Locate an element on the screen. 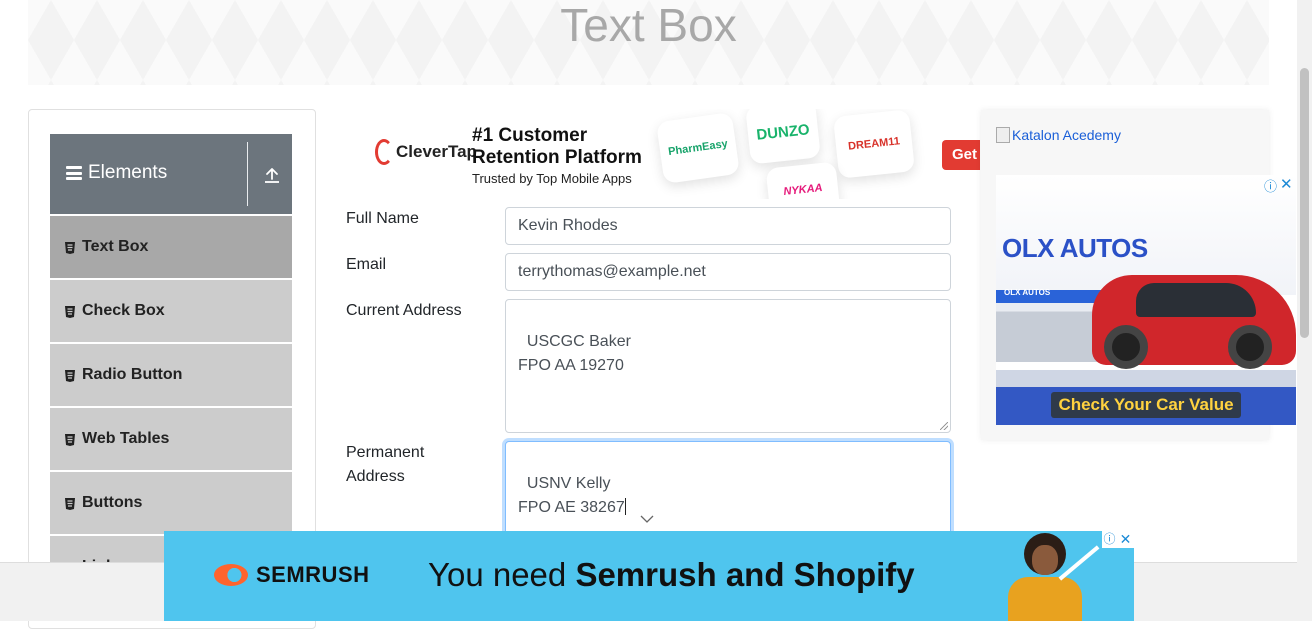  bottom-ad-info-icon: ⓘ is located at coordinates (1109, 539).